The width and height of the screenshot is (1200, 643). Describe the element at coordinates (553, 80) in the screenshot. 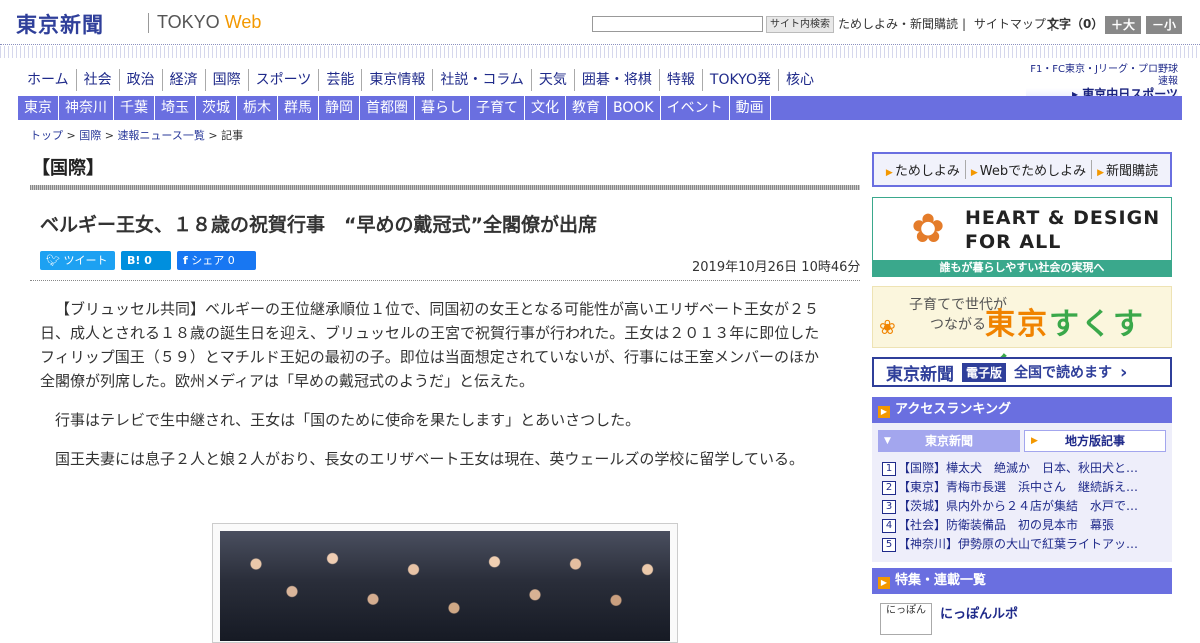

I see `nav-item: 天気` at that location.